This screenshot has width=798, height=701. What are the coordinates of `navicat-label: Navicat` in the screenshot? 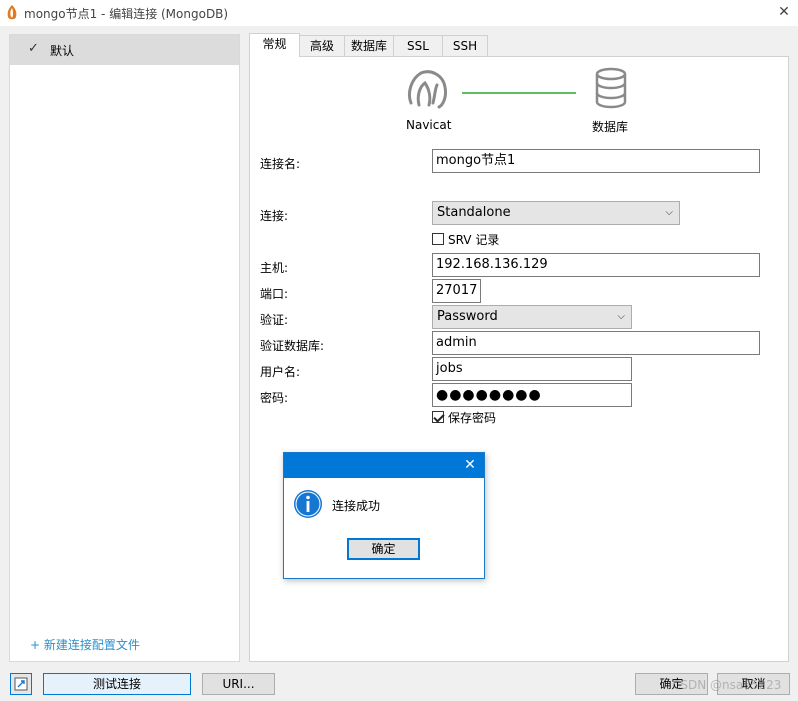 It's located at (429, 125).